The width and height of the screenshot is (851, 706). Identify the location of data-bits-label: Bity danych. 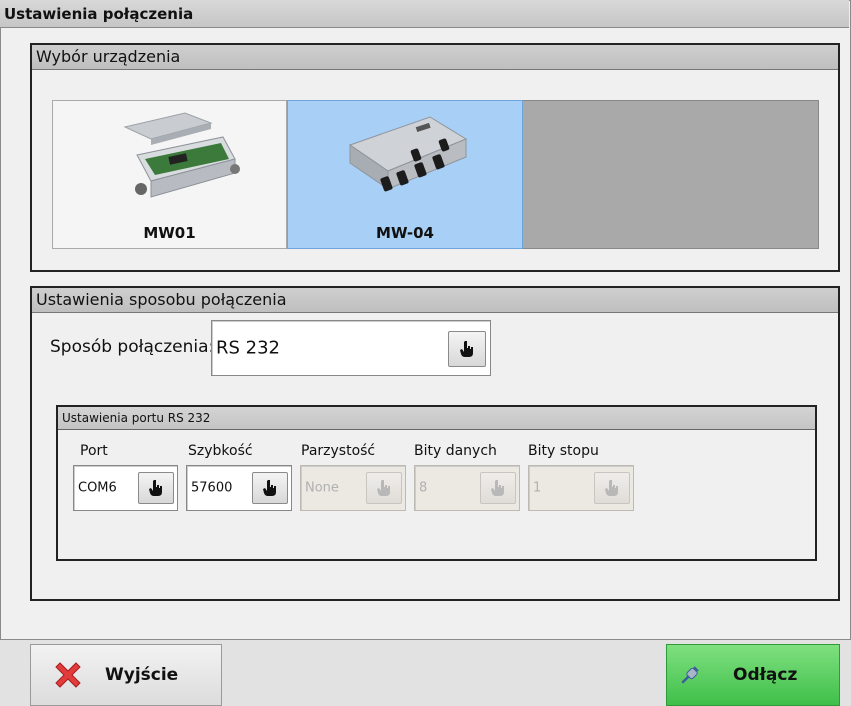
(455, 451).